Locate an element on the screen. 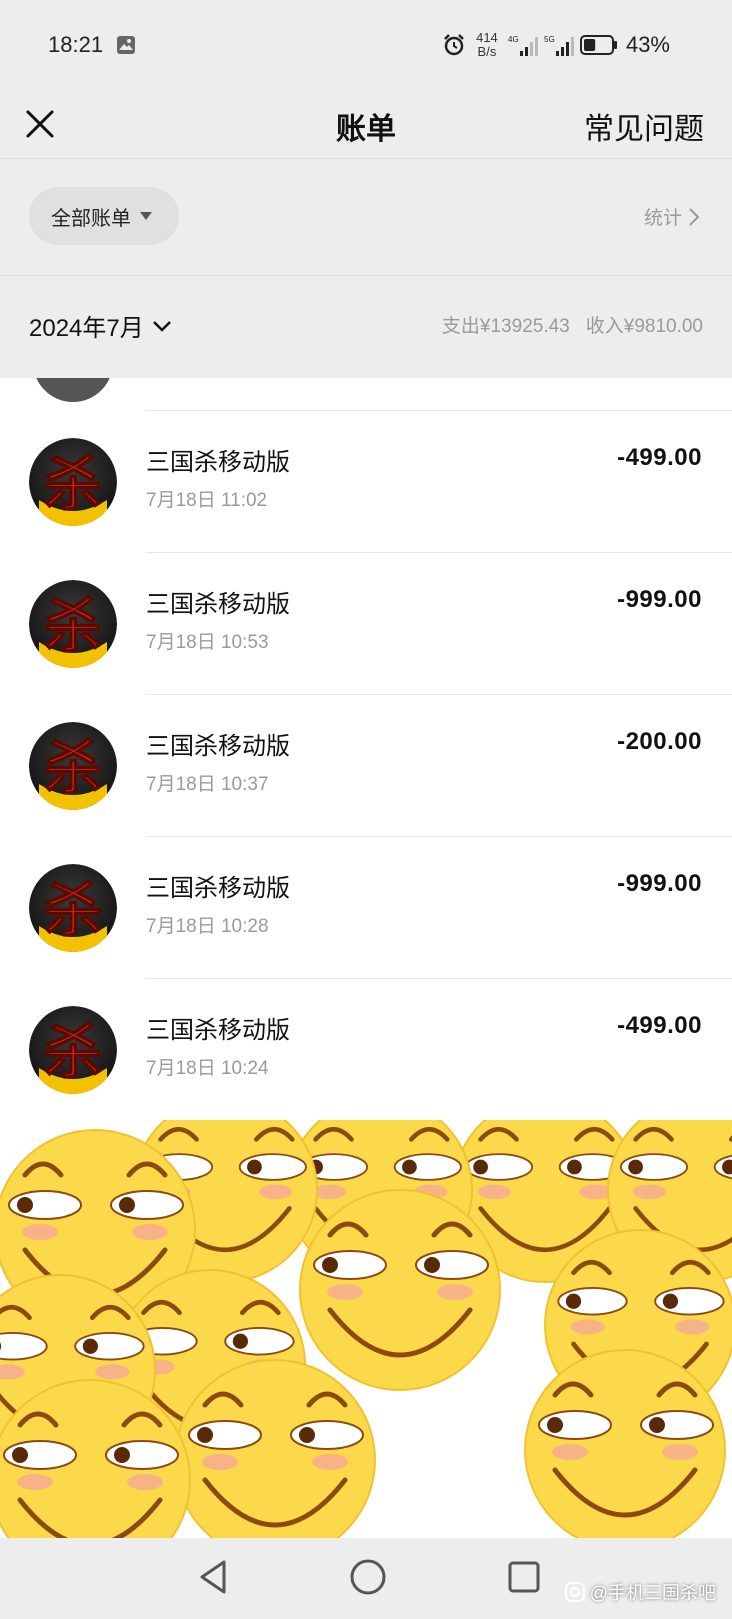  transaction-row: 杀 三国杀移动版 7月18日 10:28 -999.00 is located at coordinates (366, 909).